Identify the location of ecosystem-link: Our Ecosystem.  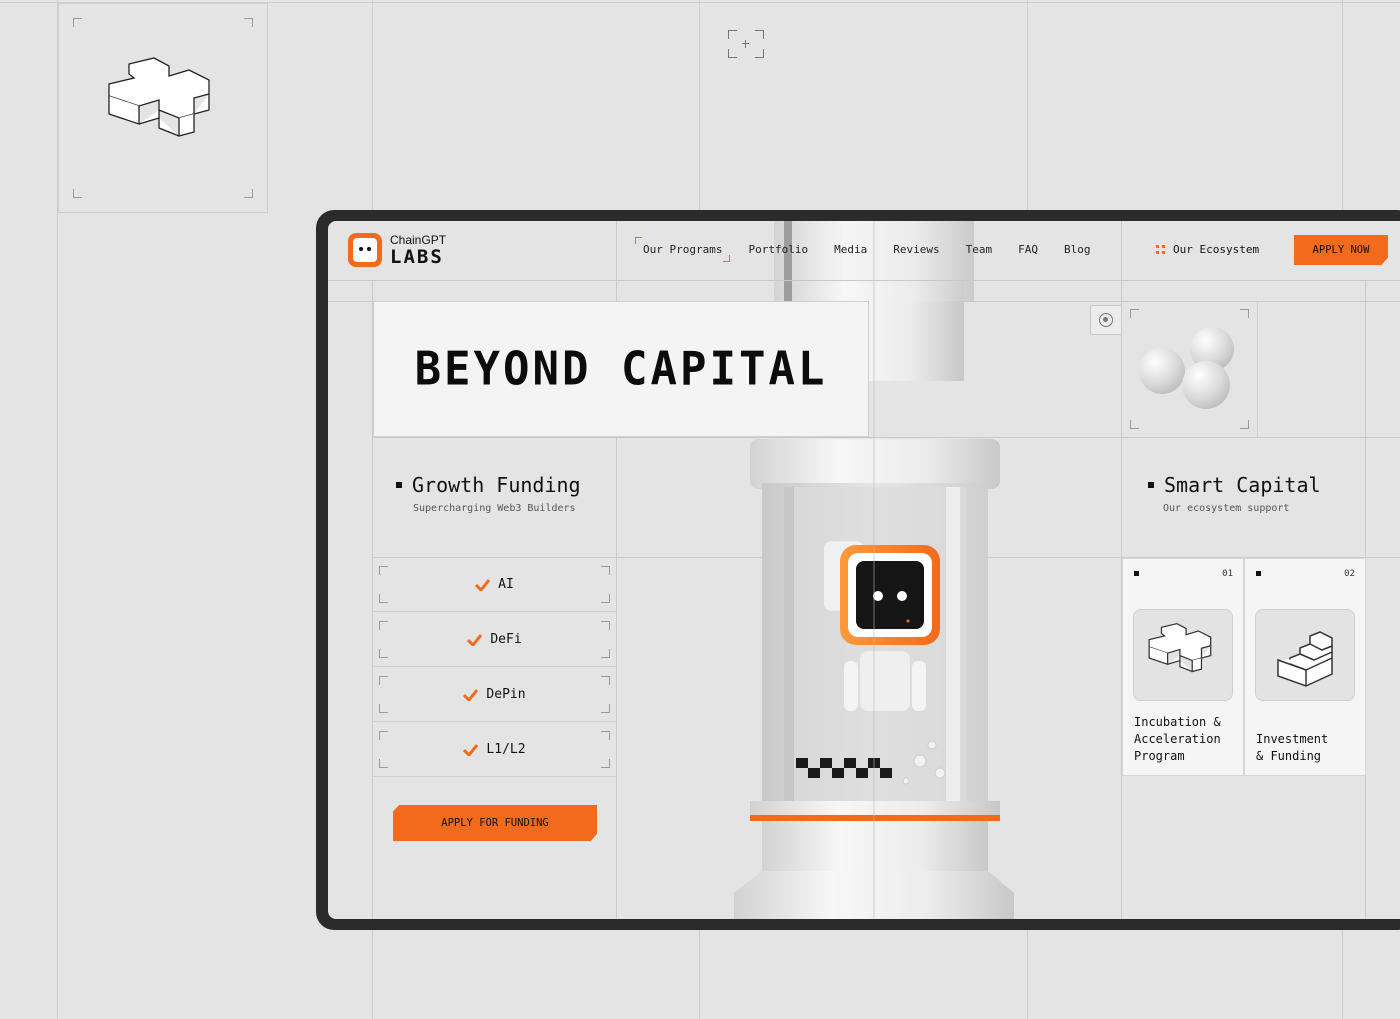
(1207, 249).